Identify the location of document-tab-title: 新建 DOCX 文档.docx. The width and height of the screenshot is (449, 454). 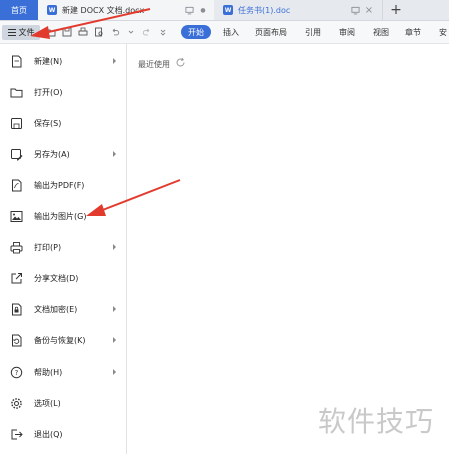
(103, 10).